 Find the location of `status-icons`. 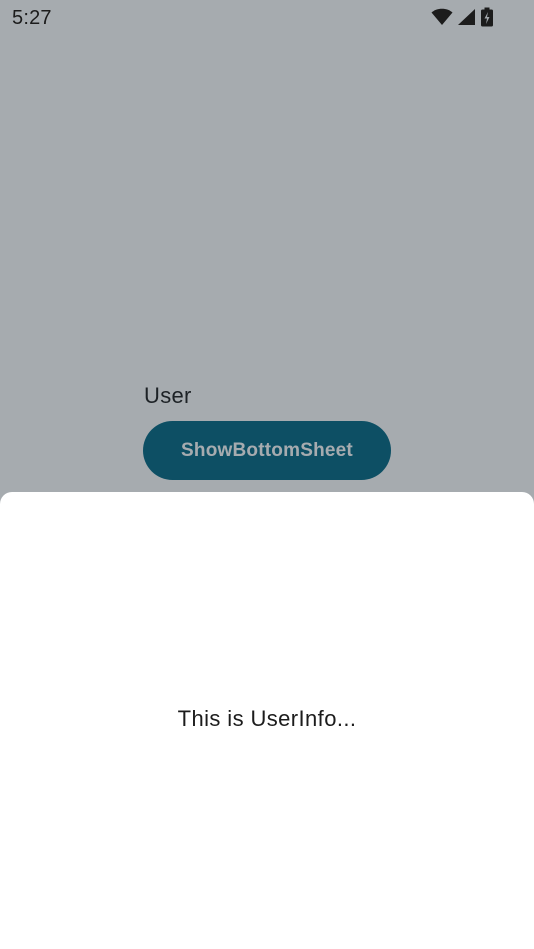

status-icons is located at coordinates (462, 17).